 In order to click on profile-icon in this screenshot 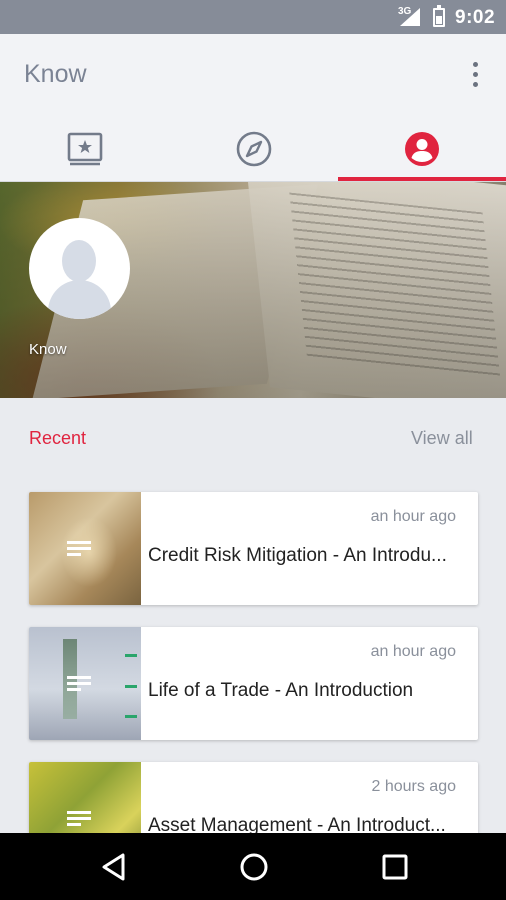, I will do `click(422, 149)`.